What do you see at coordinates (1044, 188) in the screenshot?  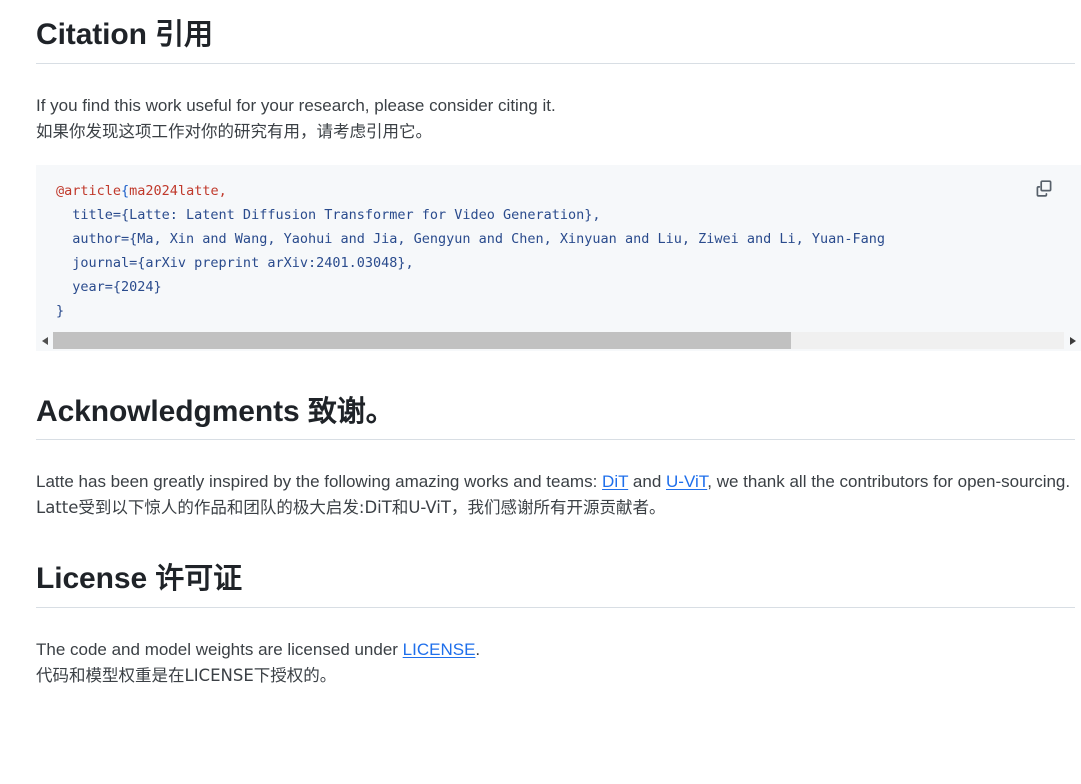 I see `copy-icon` at bounding box center [1044, 188].